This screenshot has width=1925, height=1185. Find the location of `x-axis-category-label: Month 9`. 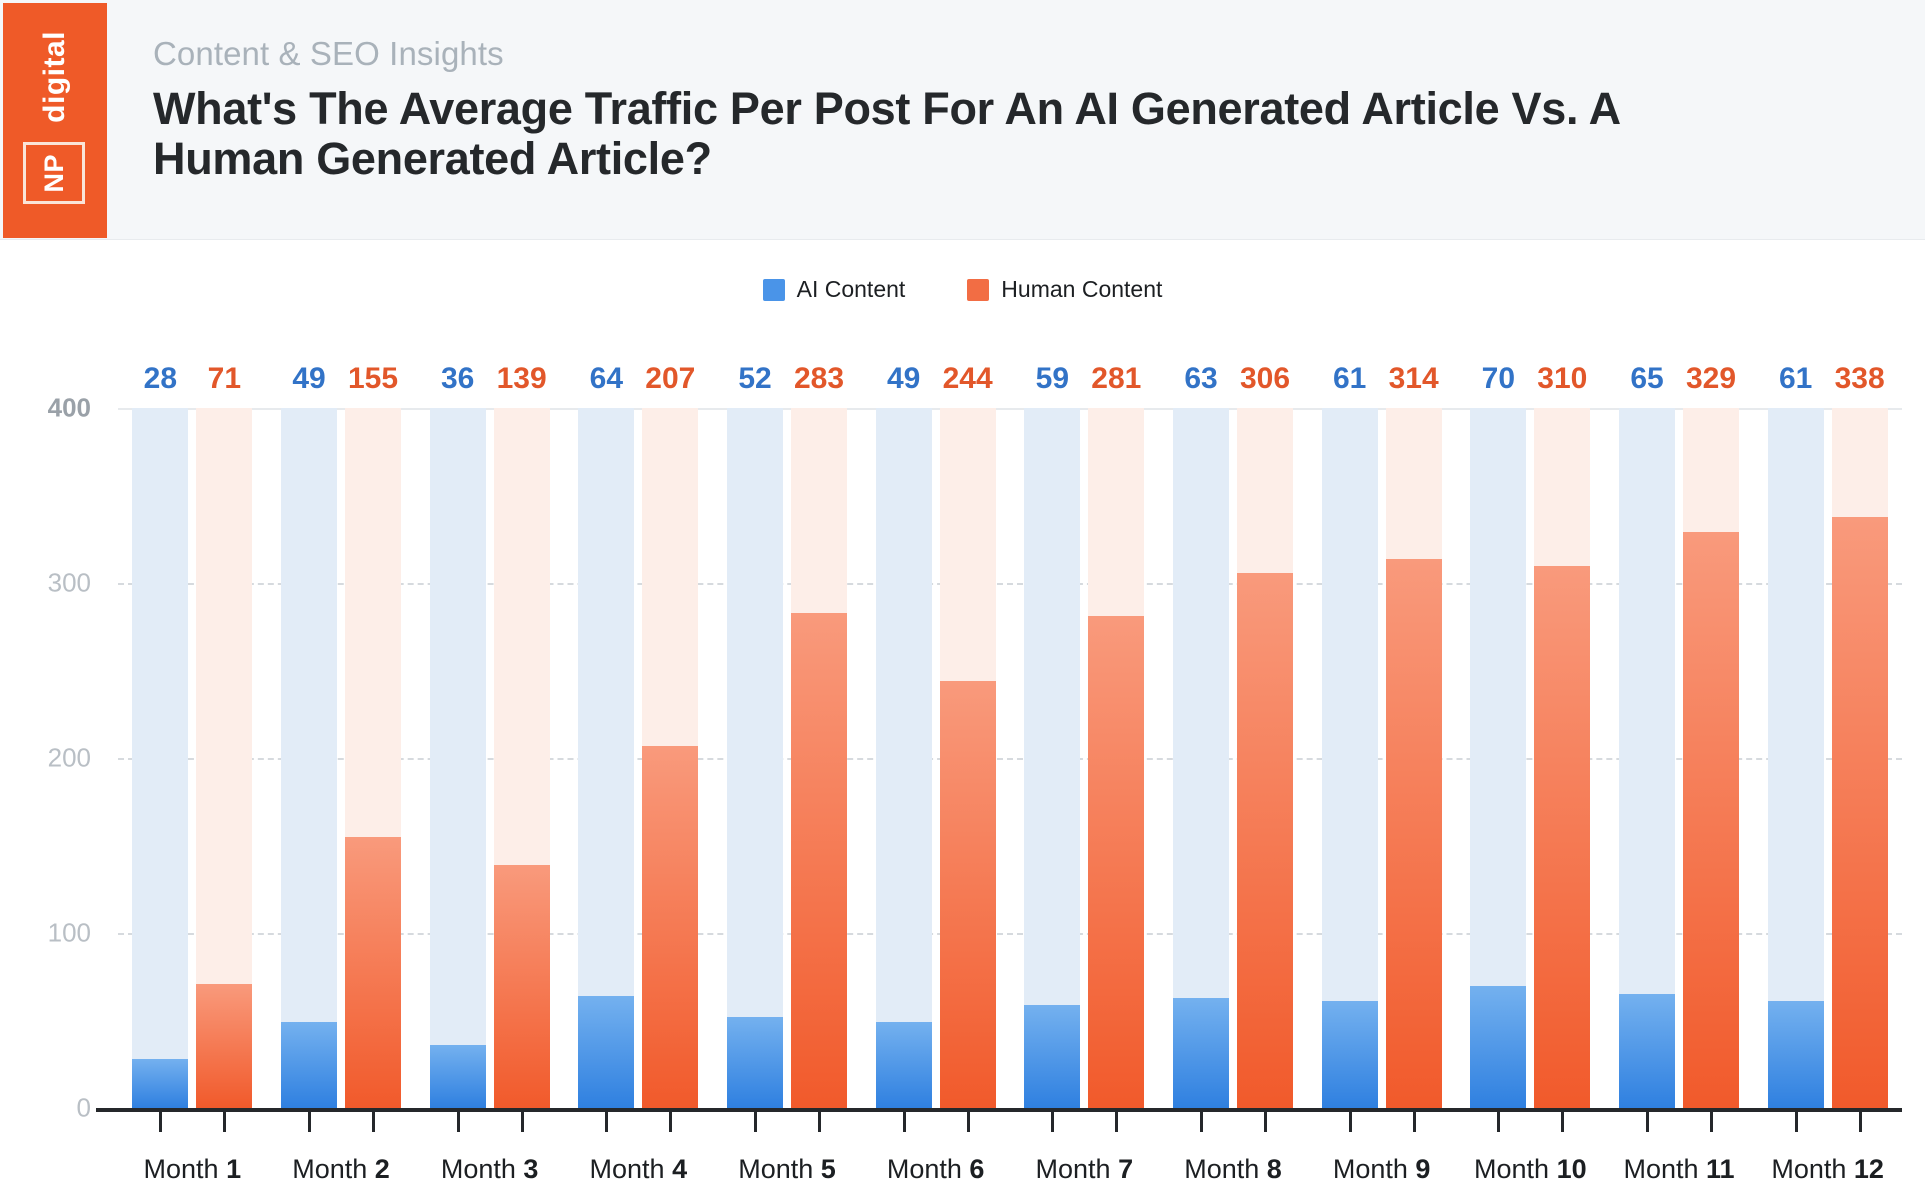

x-axis-category-label: Month 9 is located at coordinates (1381, 1169).